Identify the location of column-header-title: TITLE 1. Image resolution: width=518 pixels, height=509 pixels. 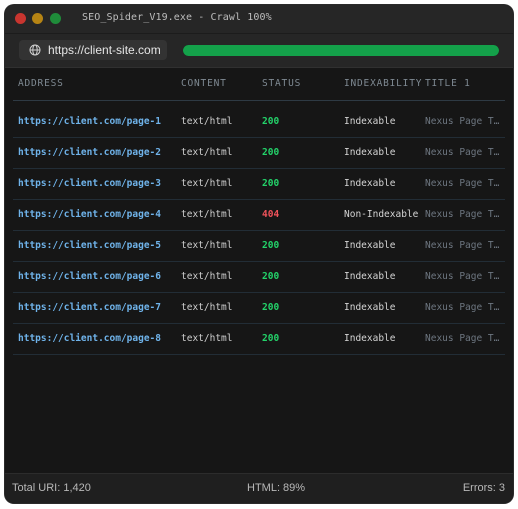
(465, 83).